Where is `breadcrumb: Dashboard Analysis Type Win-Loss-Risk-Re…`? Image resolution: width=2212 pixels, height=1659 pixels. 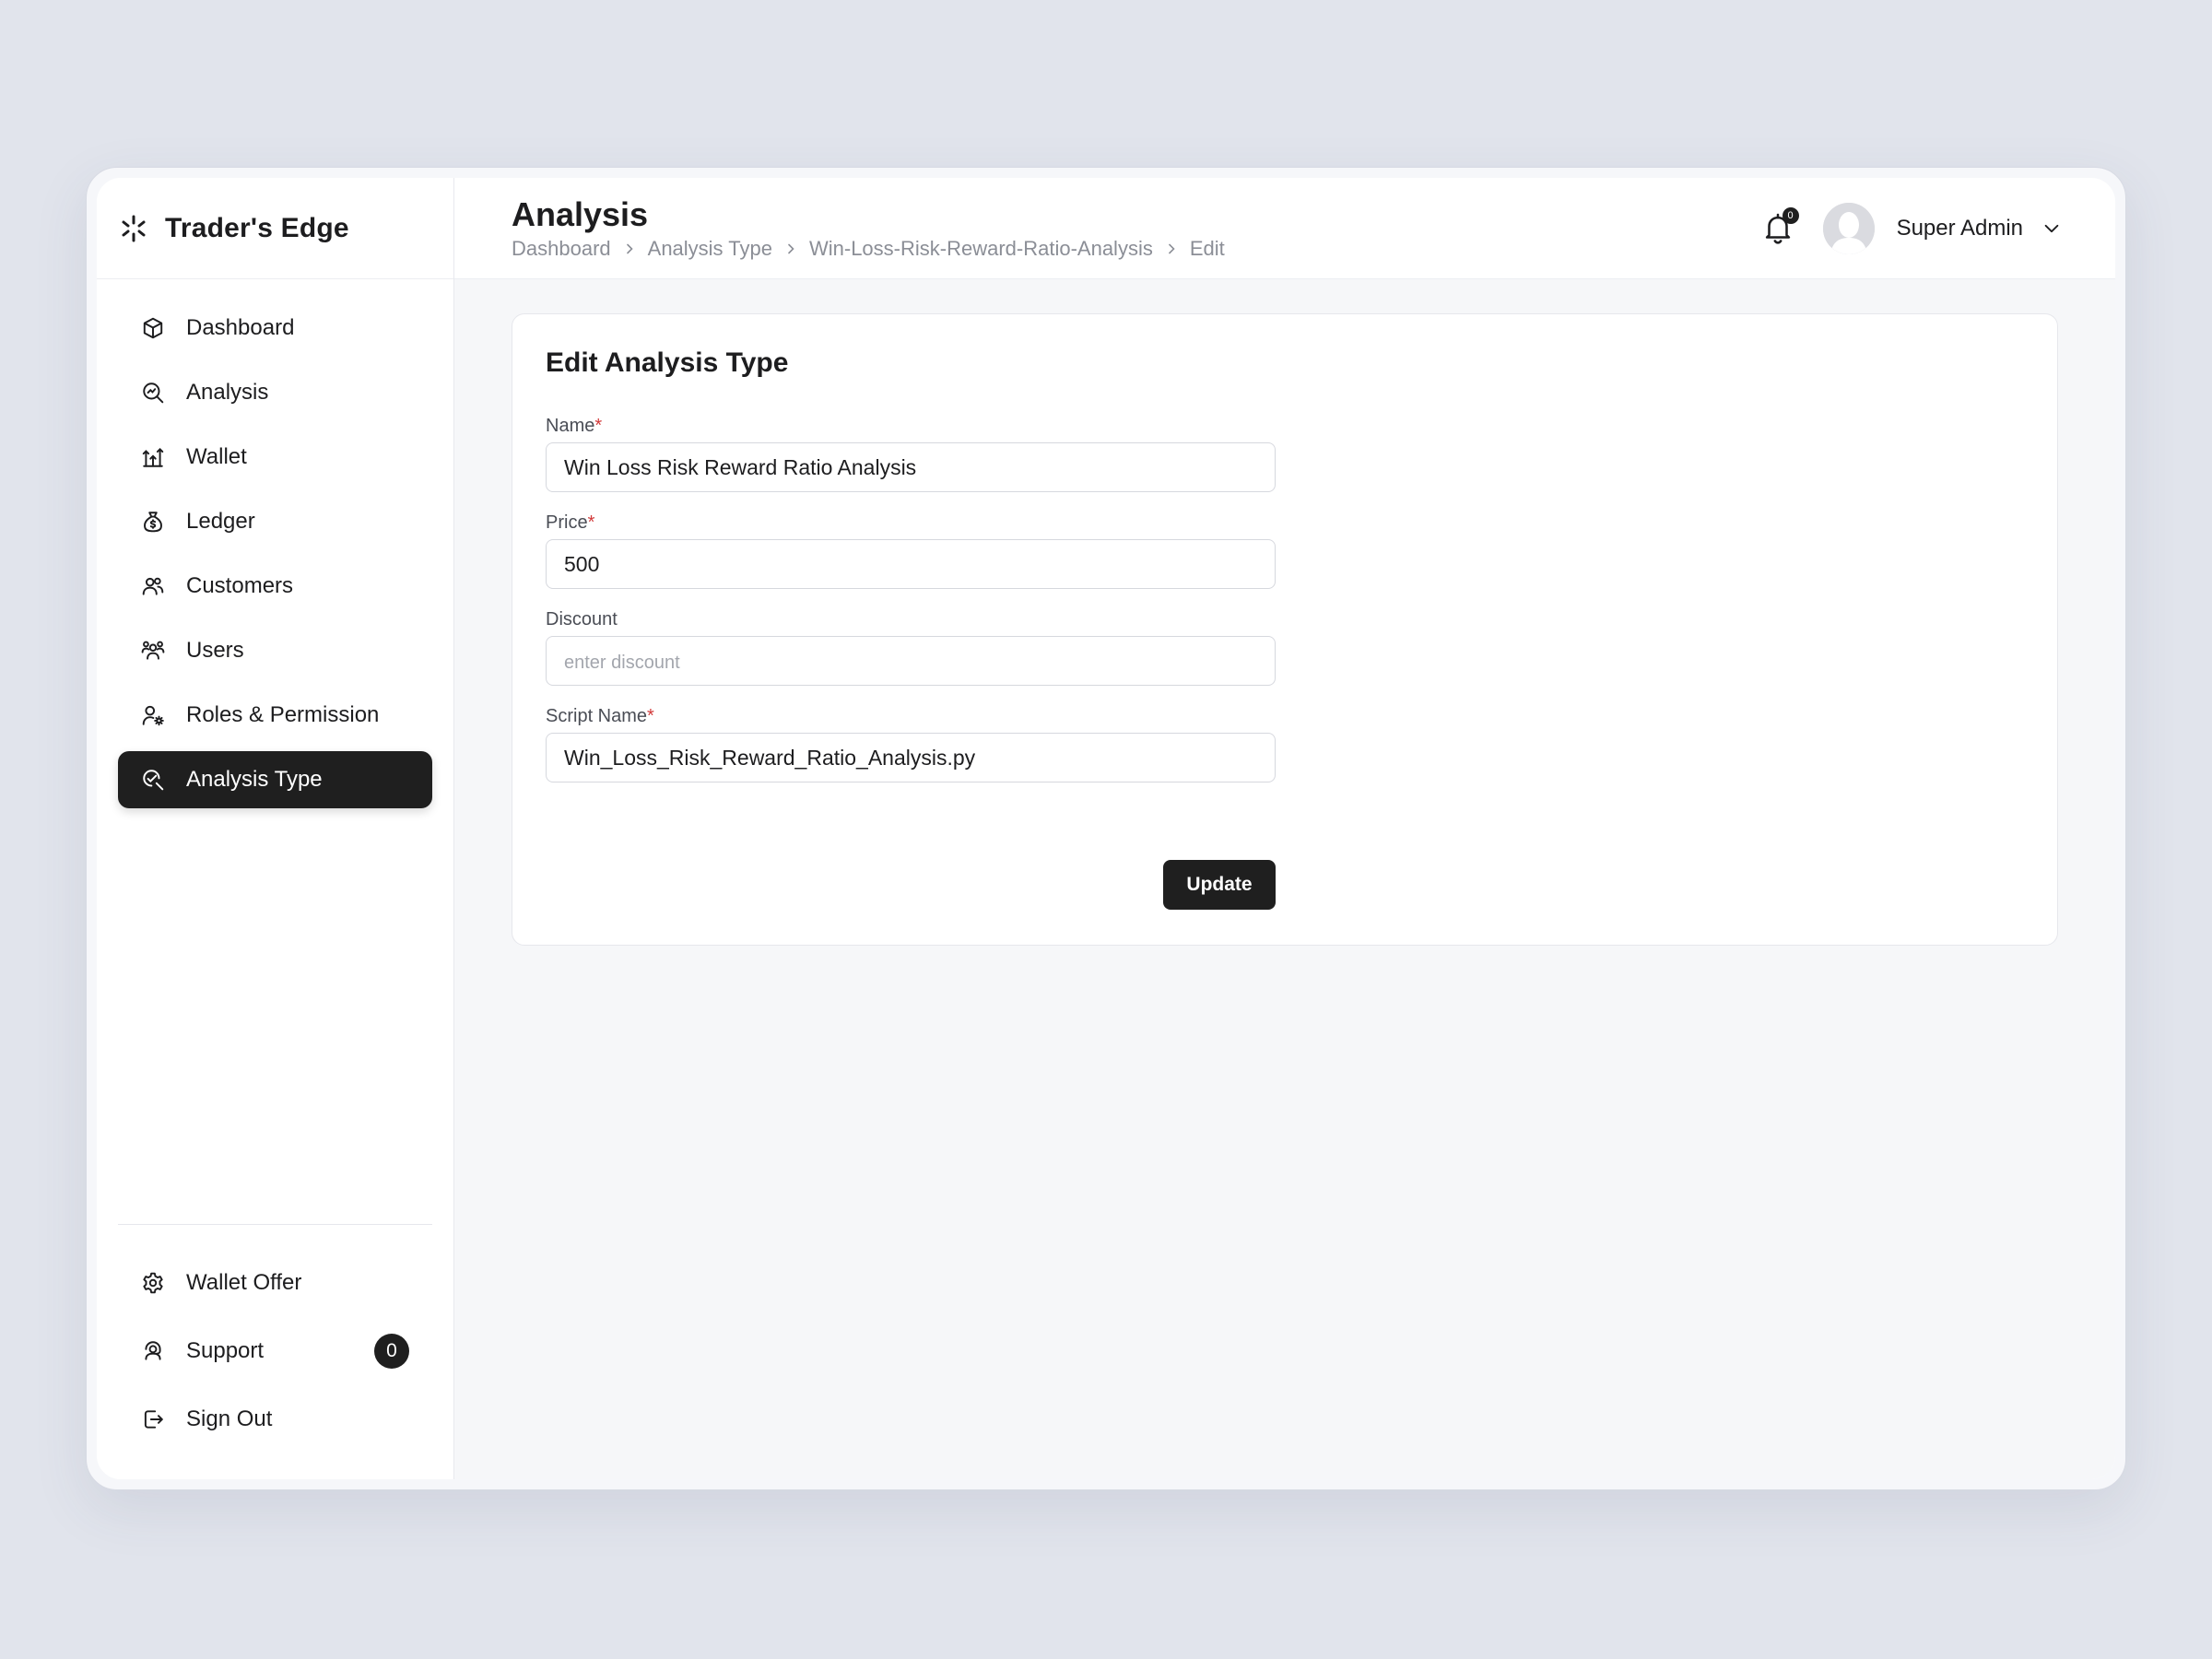 breadcrumb: Dashboard Analysis Type Win-Loss-Risk-Re… is located at coordinates (868, 249).